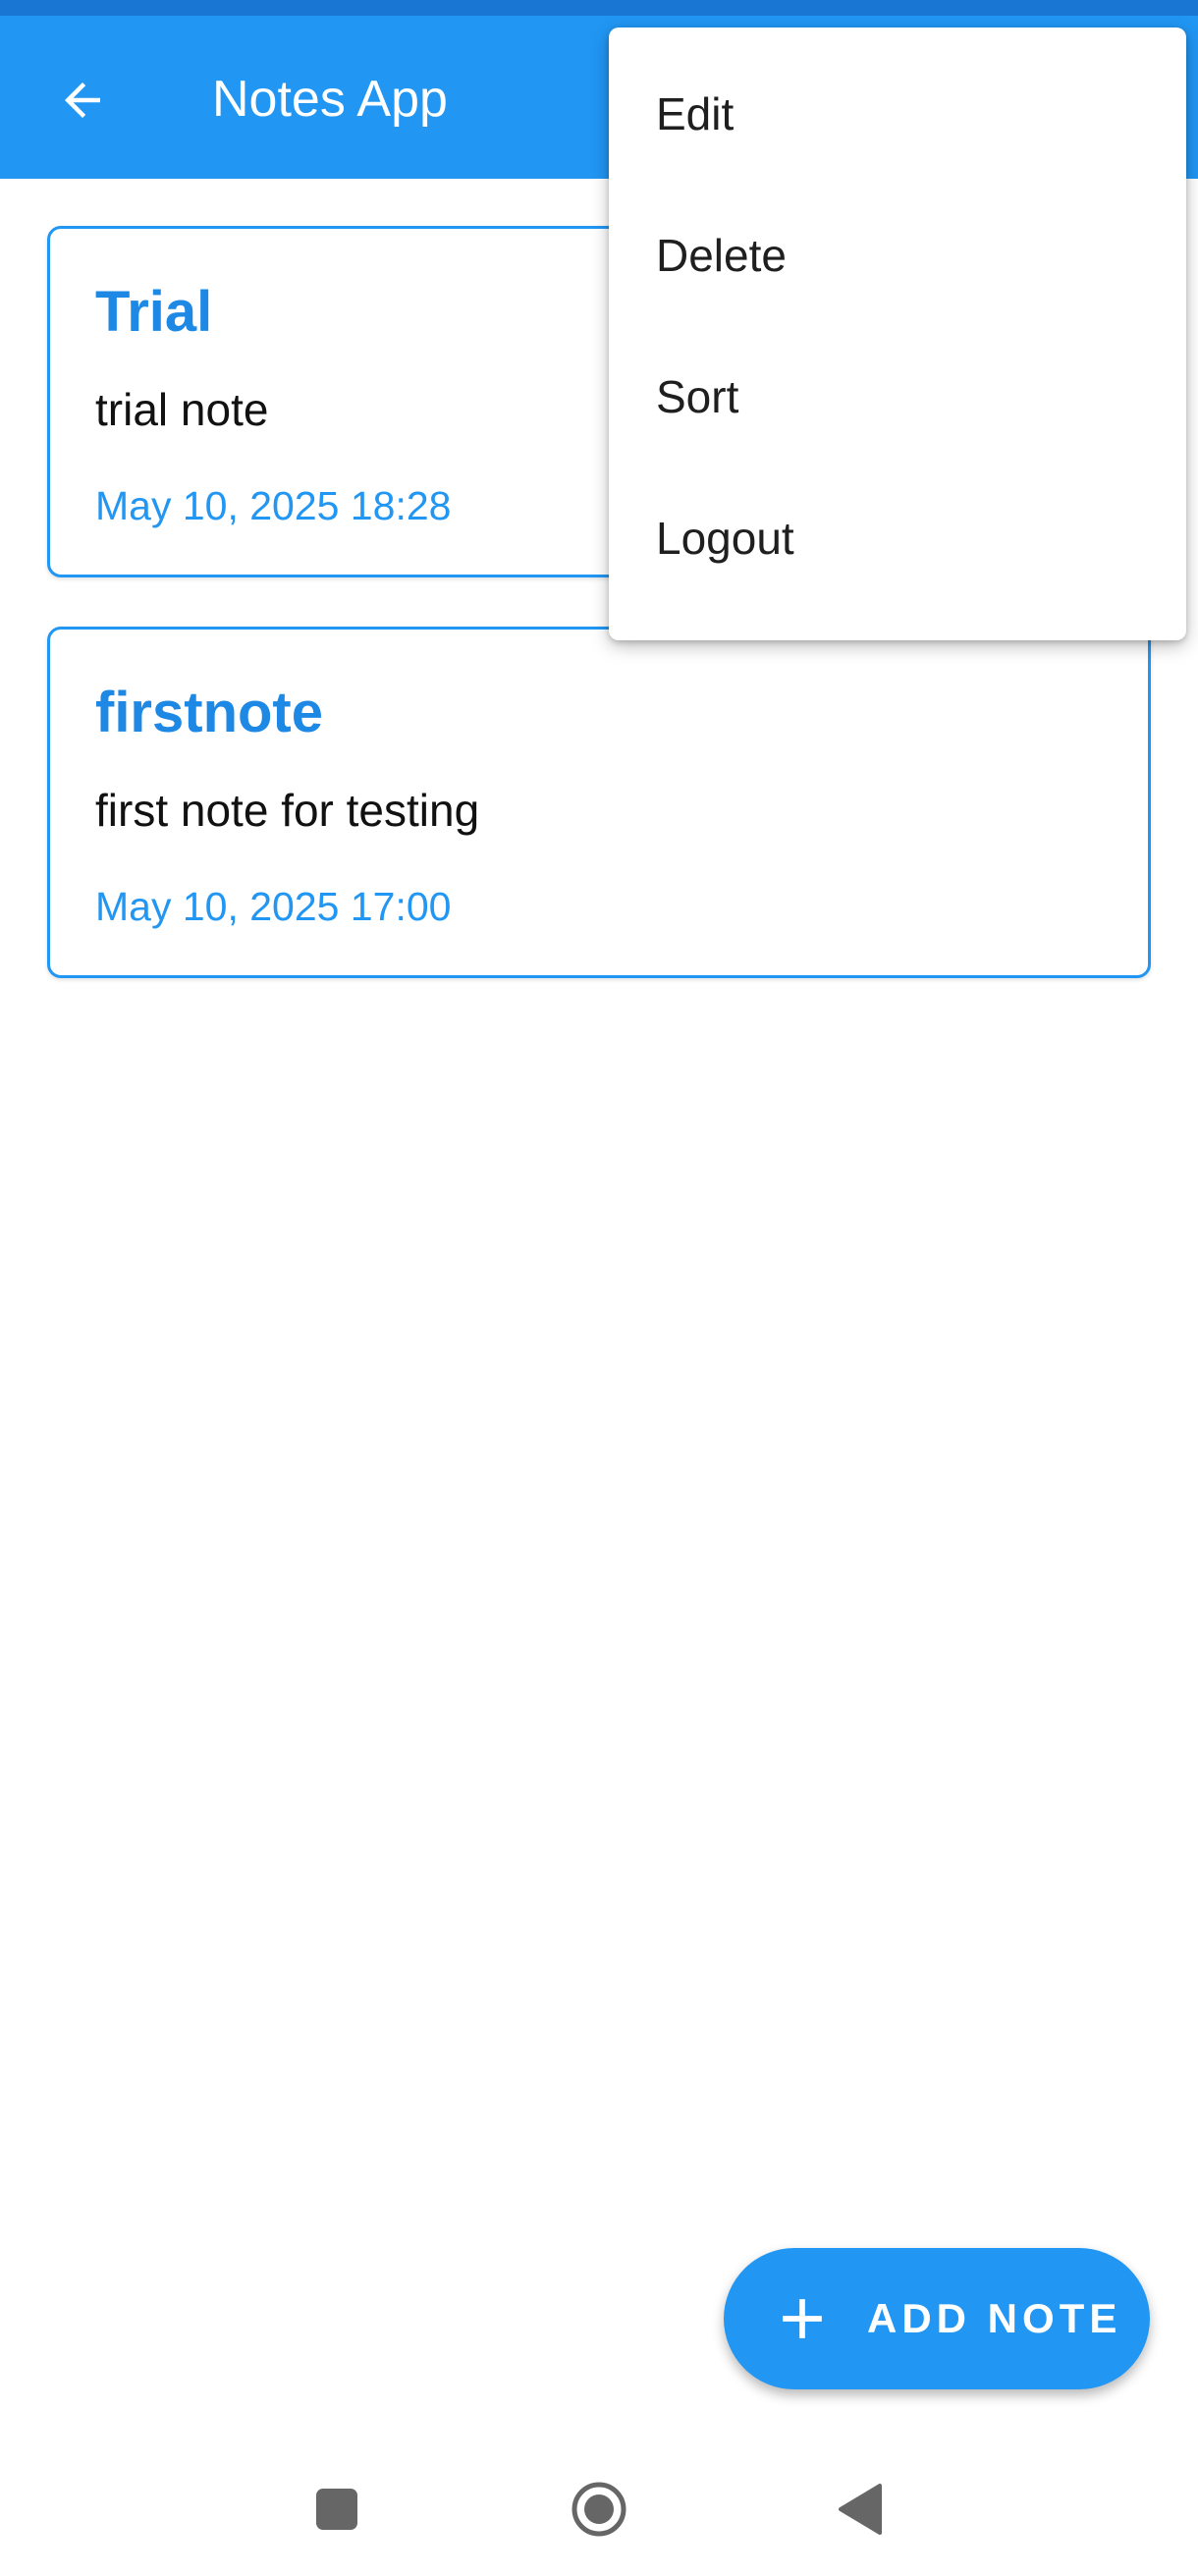  I want to click on arrow-left-icon, so click(82, 100).